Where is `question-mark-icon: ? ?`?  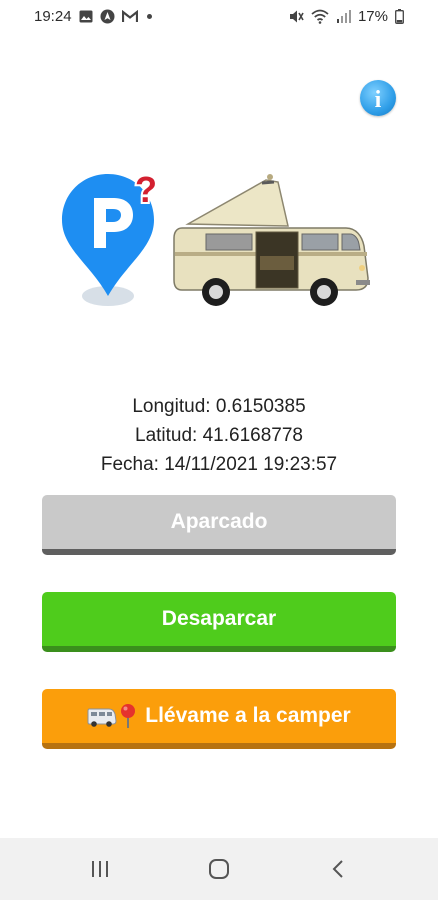
question-mark-icon: ? ? is located at coordinates (146, 192).